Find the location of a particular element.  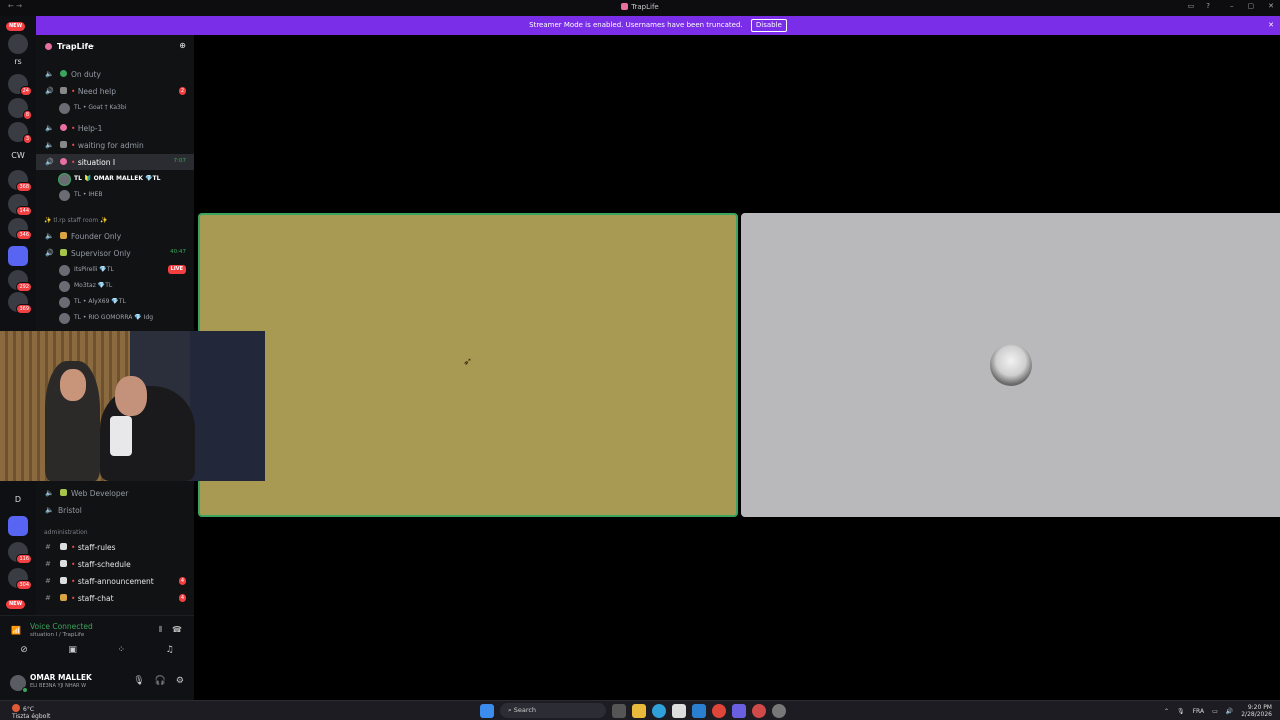

discord-icon is located at coordinates (739, 710).